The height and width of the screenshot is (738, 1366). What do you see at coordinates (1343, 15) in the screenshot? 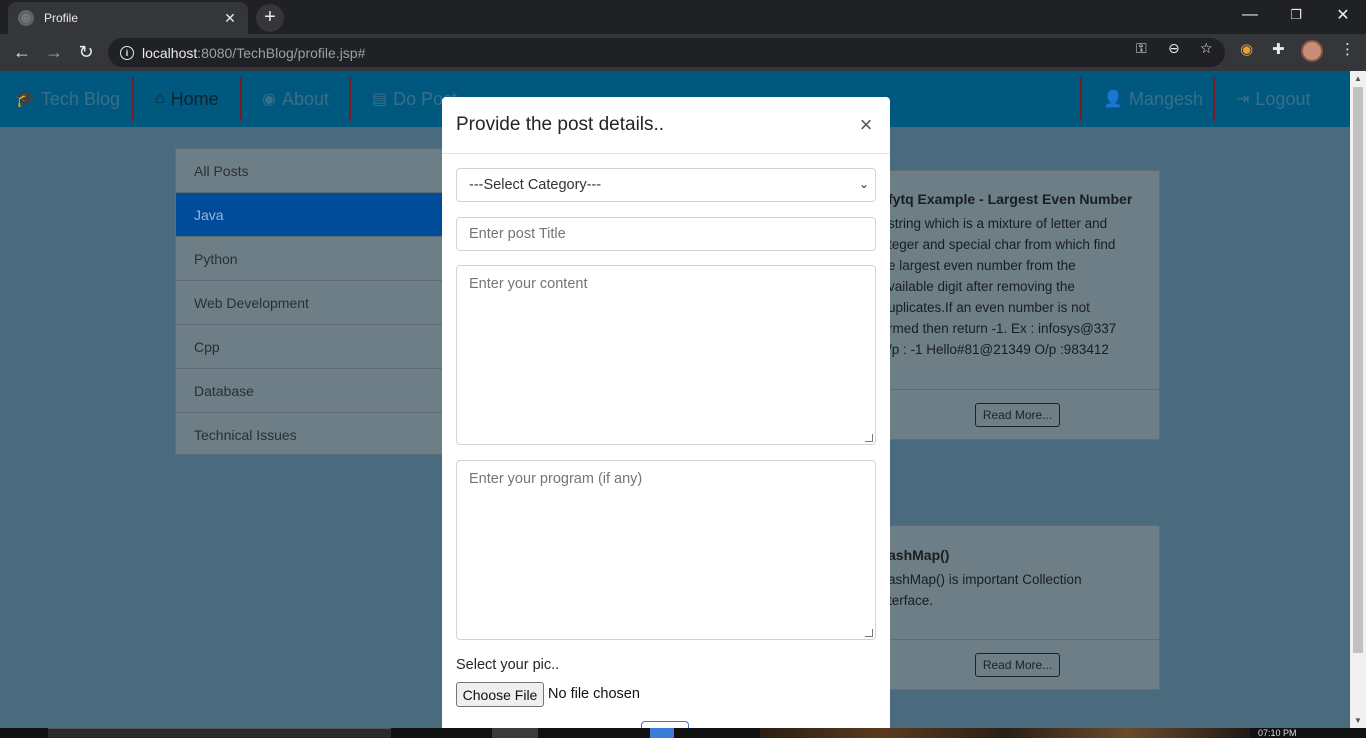
I see `window-close-icon: ✕` at bounding box center [1343, 15].